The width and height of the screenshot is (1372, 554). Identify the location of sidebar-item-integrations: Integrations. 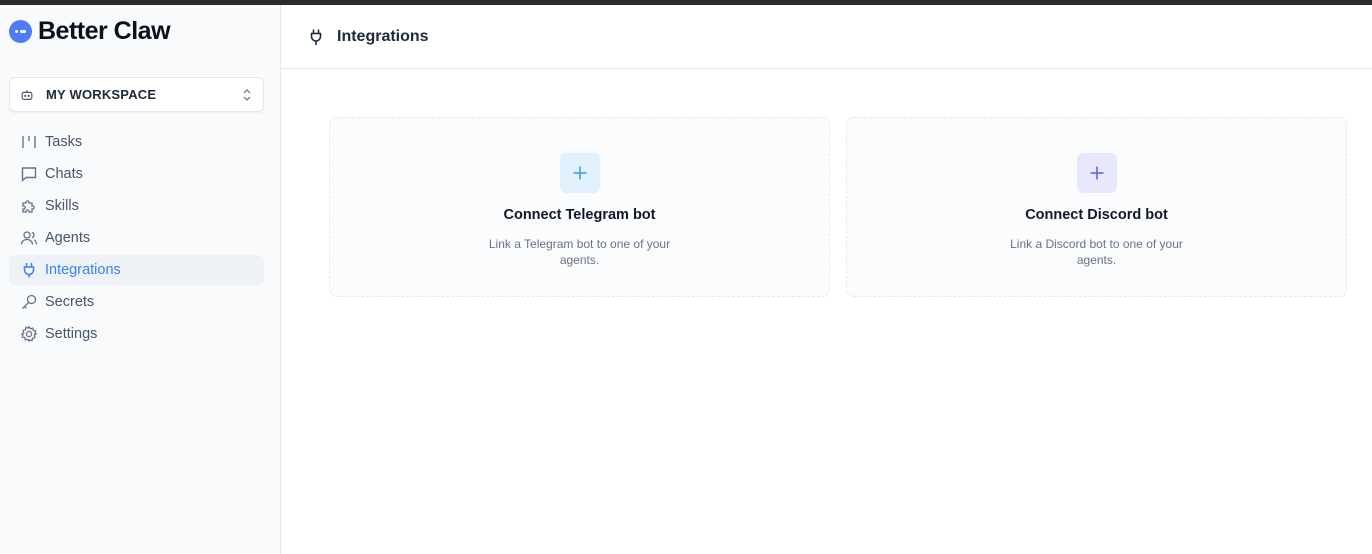
(136, 270).